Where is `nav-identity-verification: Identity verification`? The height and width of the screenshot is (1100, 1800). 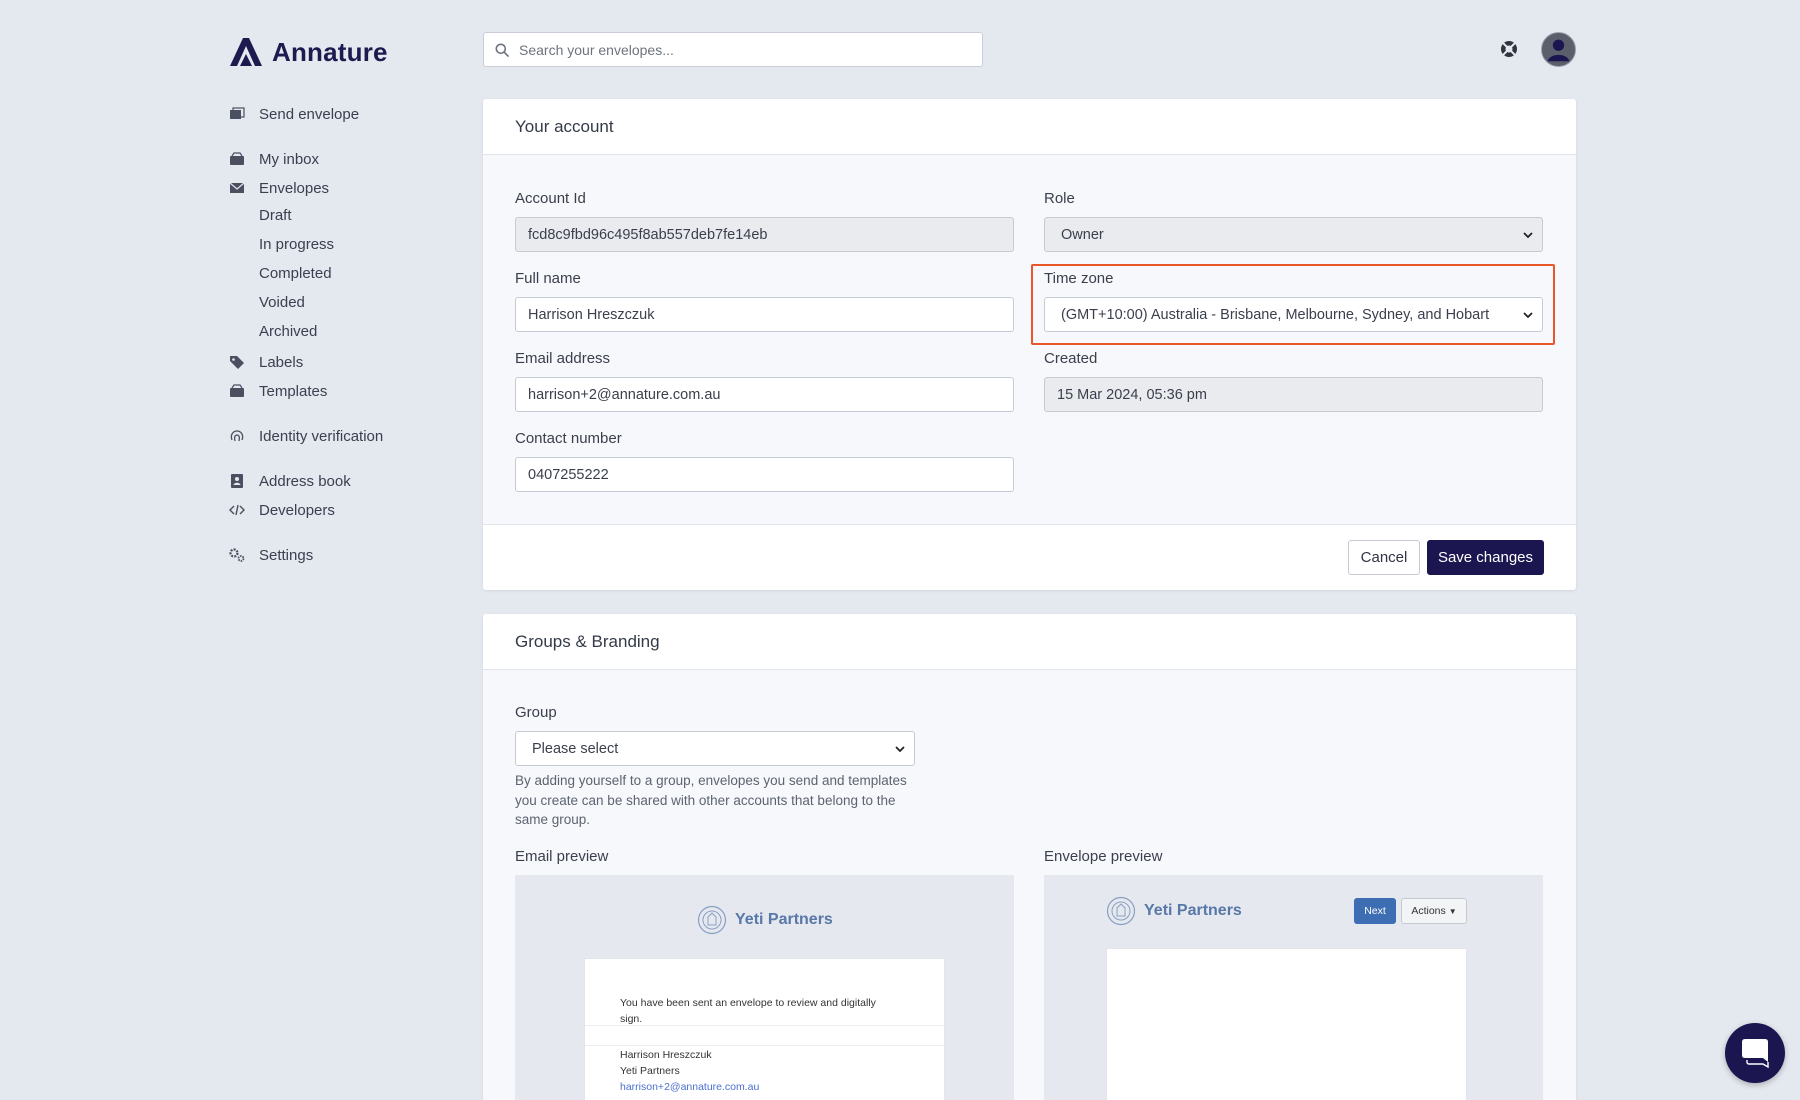 nav-identity-verification: Identity verification is located at coordinates (305, 436).